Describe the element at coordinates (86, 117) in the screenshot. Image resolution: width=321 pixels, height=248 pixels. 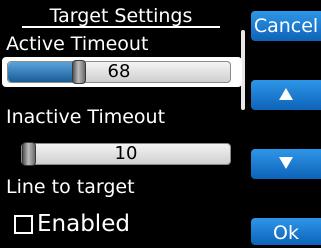
I see `inactive-timeout-label: Inactive Timeout` at that location.